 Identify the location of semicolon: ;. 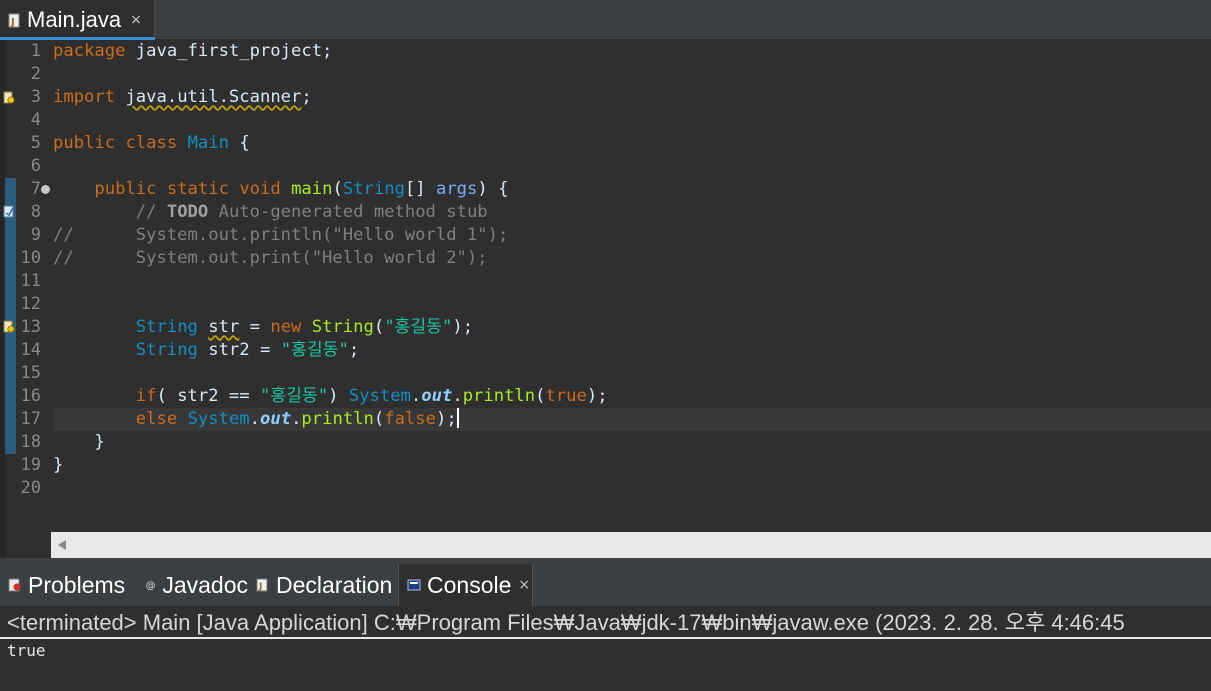
(306, 97).